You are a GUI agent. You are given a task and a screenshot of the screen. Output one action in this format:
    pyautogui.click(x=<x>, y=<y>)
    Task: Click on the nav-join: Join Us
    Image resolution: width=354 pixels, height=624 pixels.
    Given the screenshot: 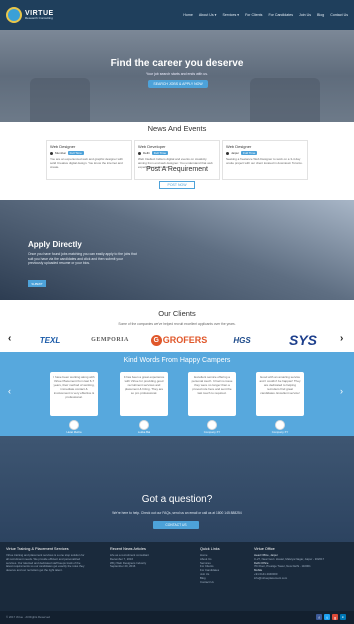 What is the action you would take?
    pyautogui.click(x=305, y=15)
    